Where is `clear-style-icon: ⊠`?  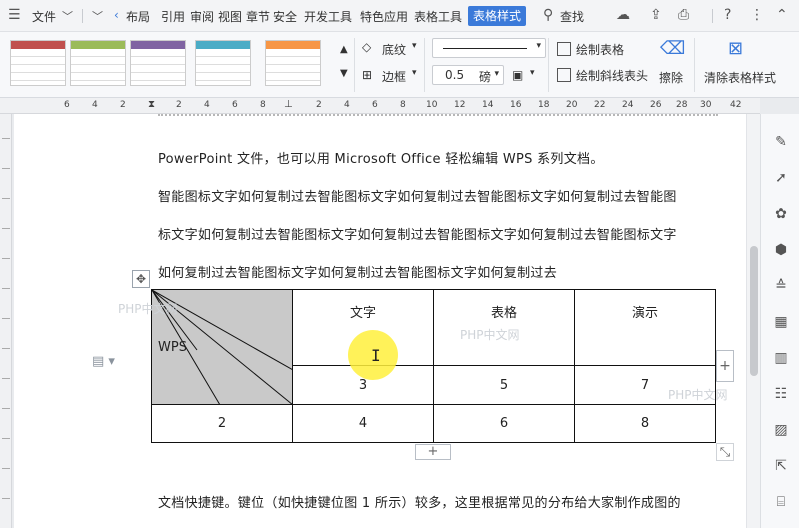
clear-style-icon: ⊠ is located at coordinates (736, 48).